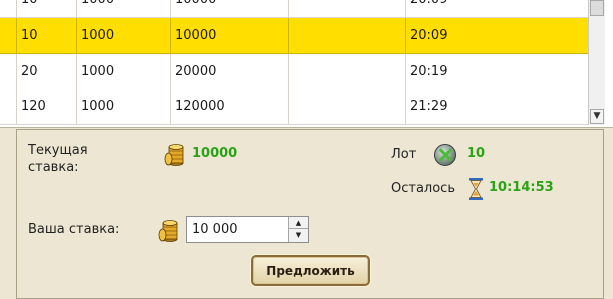 This screenshot has height=299, width=613. Describe the element at coordinates (310, 270) in the screenshot. I see `offer-button: Предложить` at that location.